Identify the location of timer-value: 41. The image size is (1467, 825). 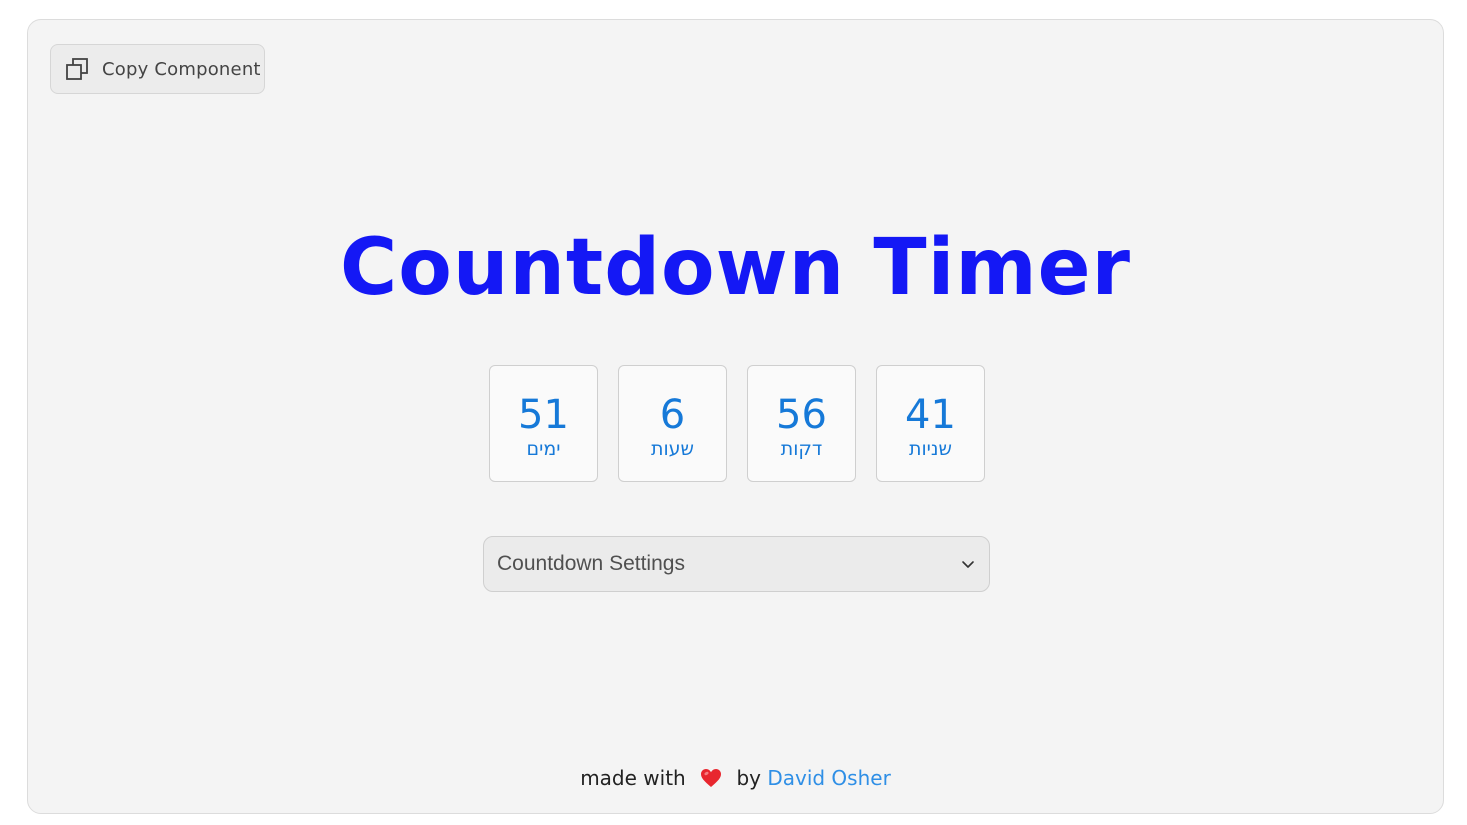
(930, 415).